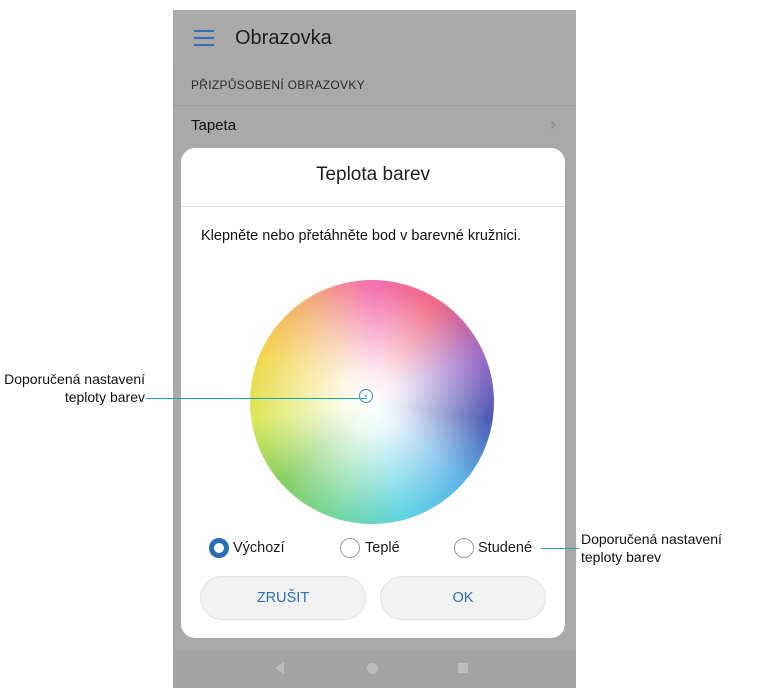 This screenshot has height=688, width=760. I want to click on radio-warm, so click(350, 548).